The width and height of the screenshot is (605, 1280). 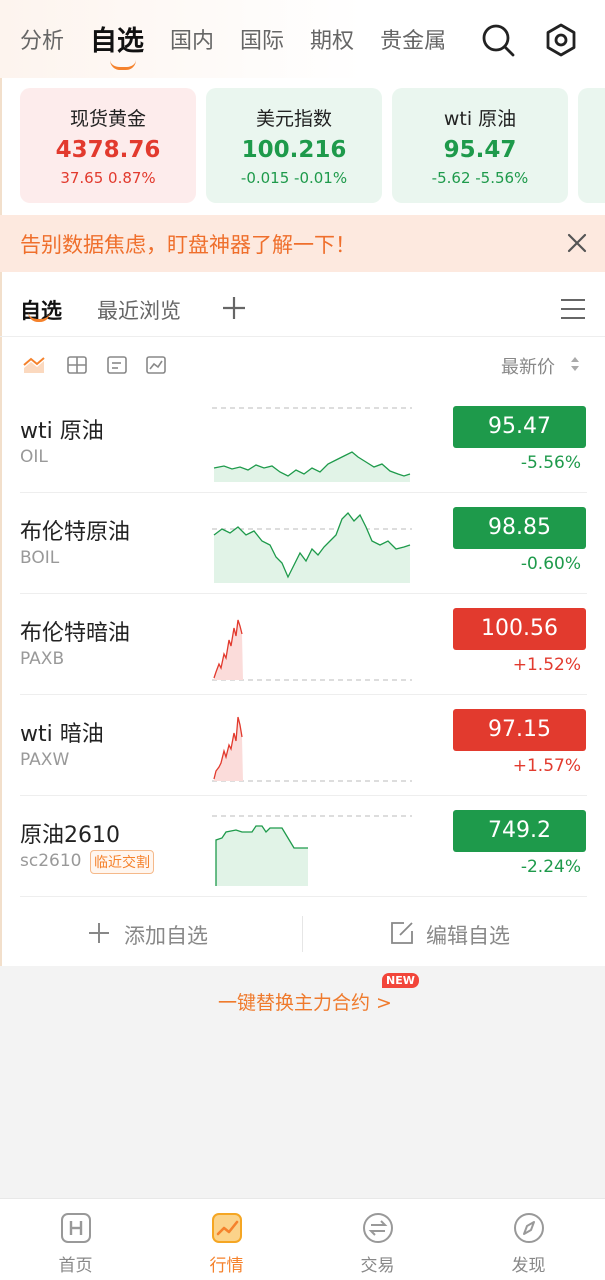 What do you see at coordinates (302, 934) in the screenshot?
I see `action-divider` at bounding box center [302, 934].